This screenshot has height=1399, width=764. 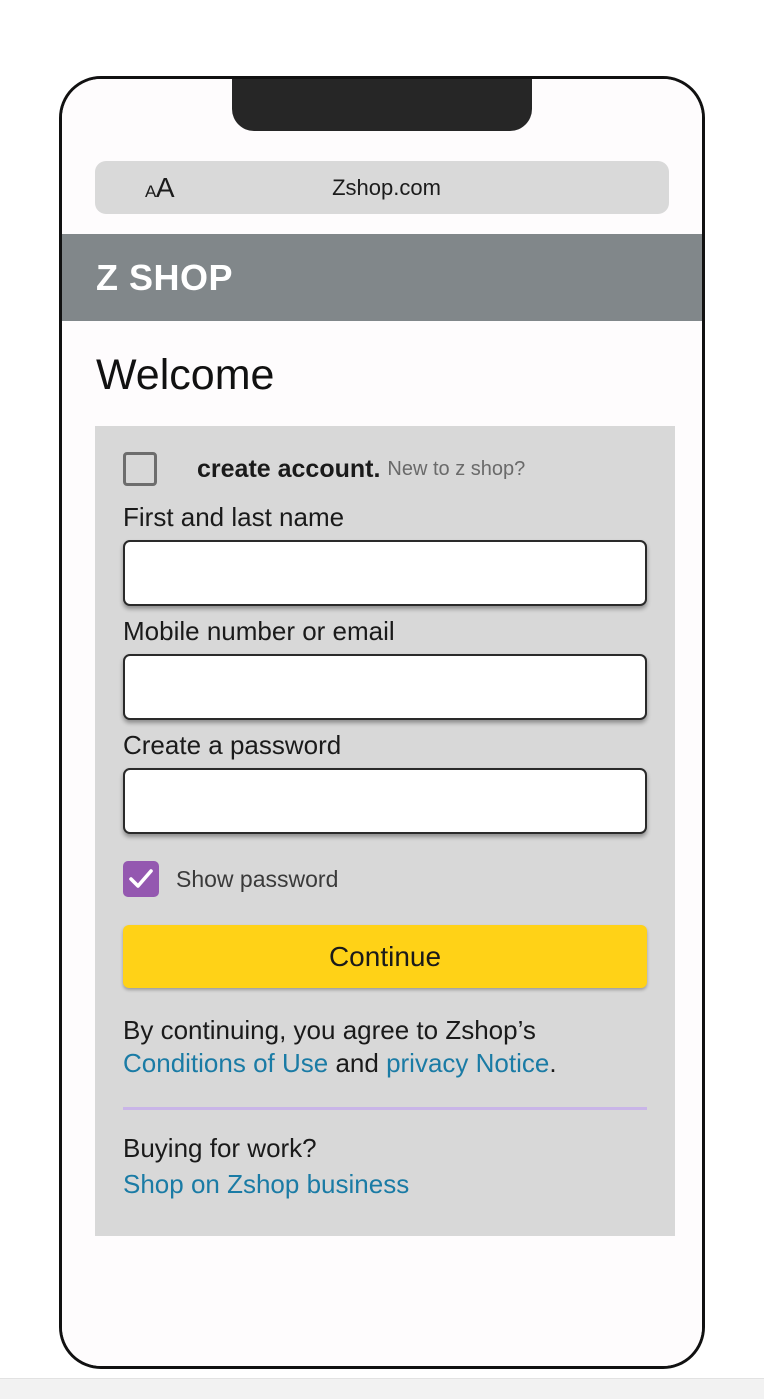 I want to click on privacy-notice-link: privacy Notice, so click(x=467, y=1063).